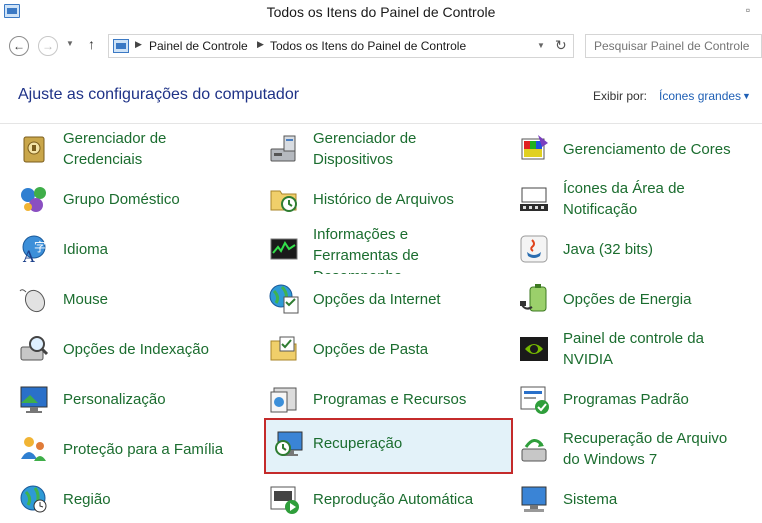  What do you see at coordinates (366, 250) in the screenshot?
I see `item-label: Informações e Ferramentas de Desempenho` at bounding box center [366, 250].